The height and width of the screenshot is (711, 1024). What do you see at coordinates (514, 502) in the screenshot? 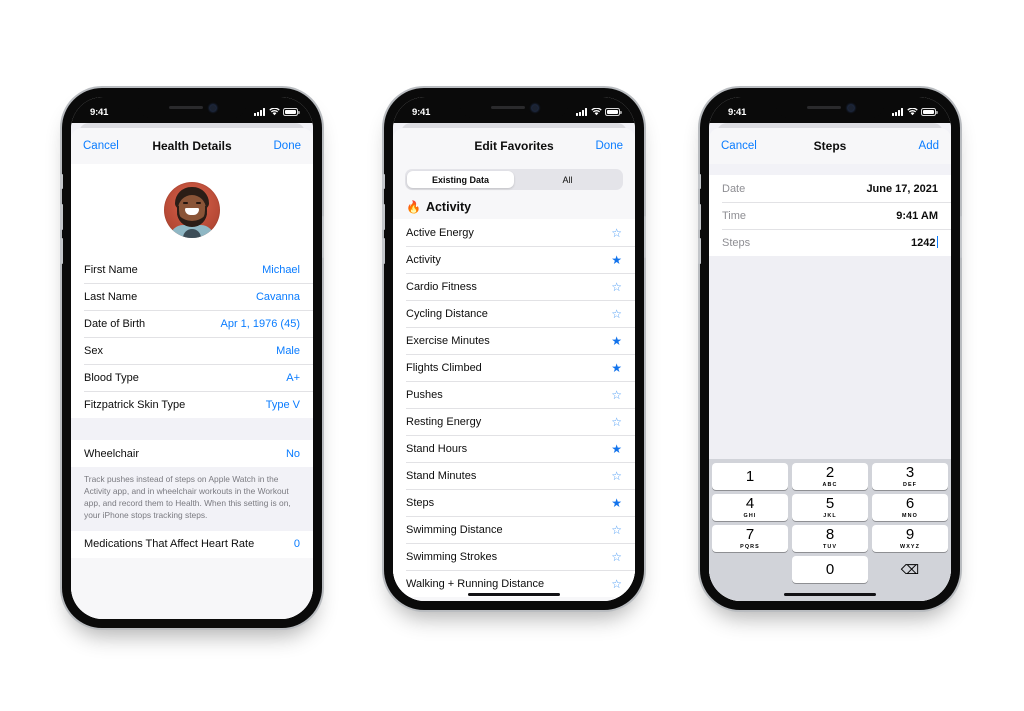
I see `list-item: Steps ★` at bounding box center [514, 502].